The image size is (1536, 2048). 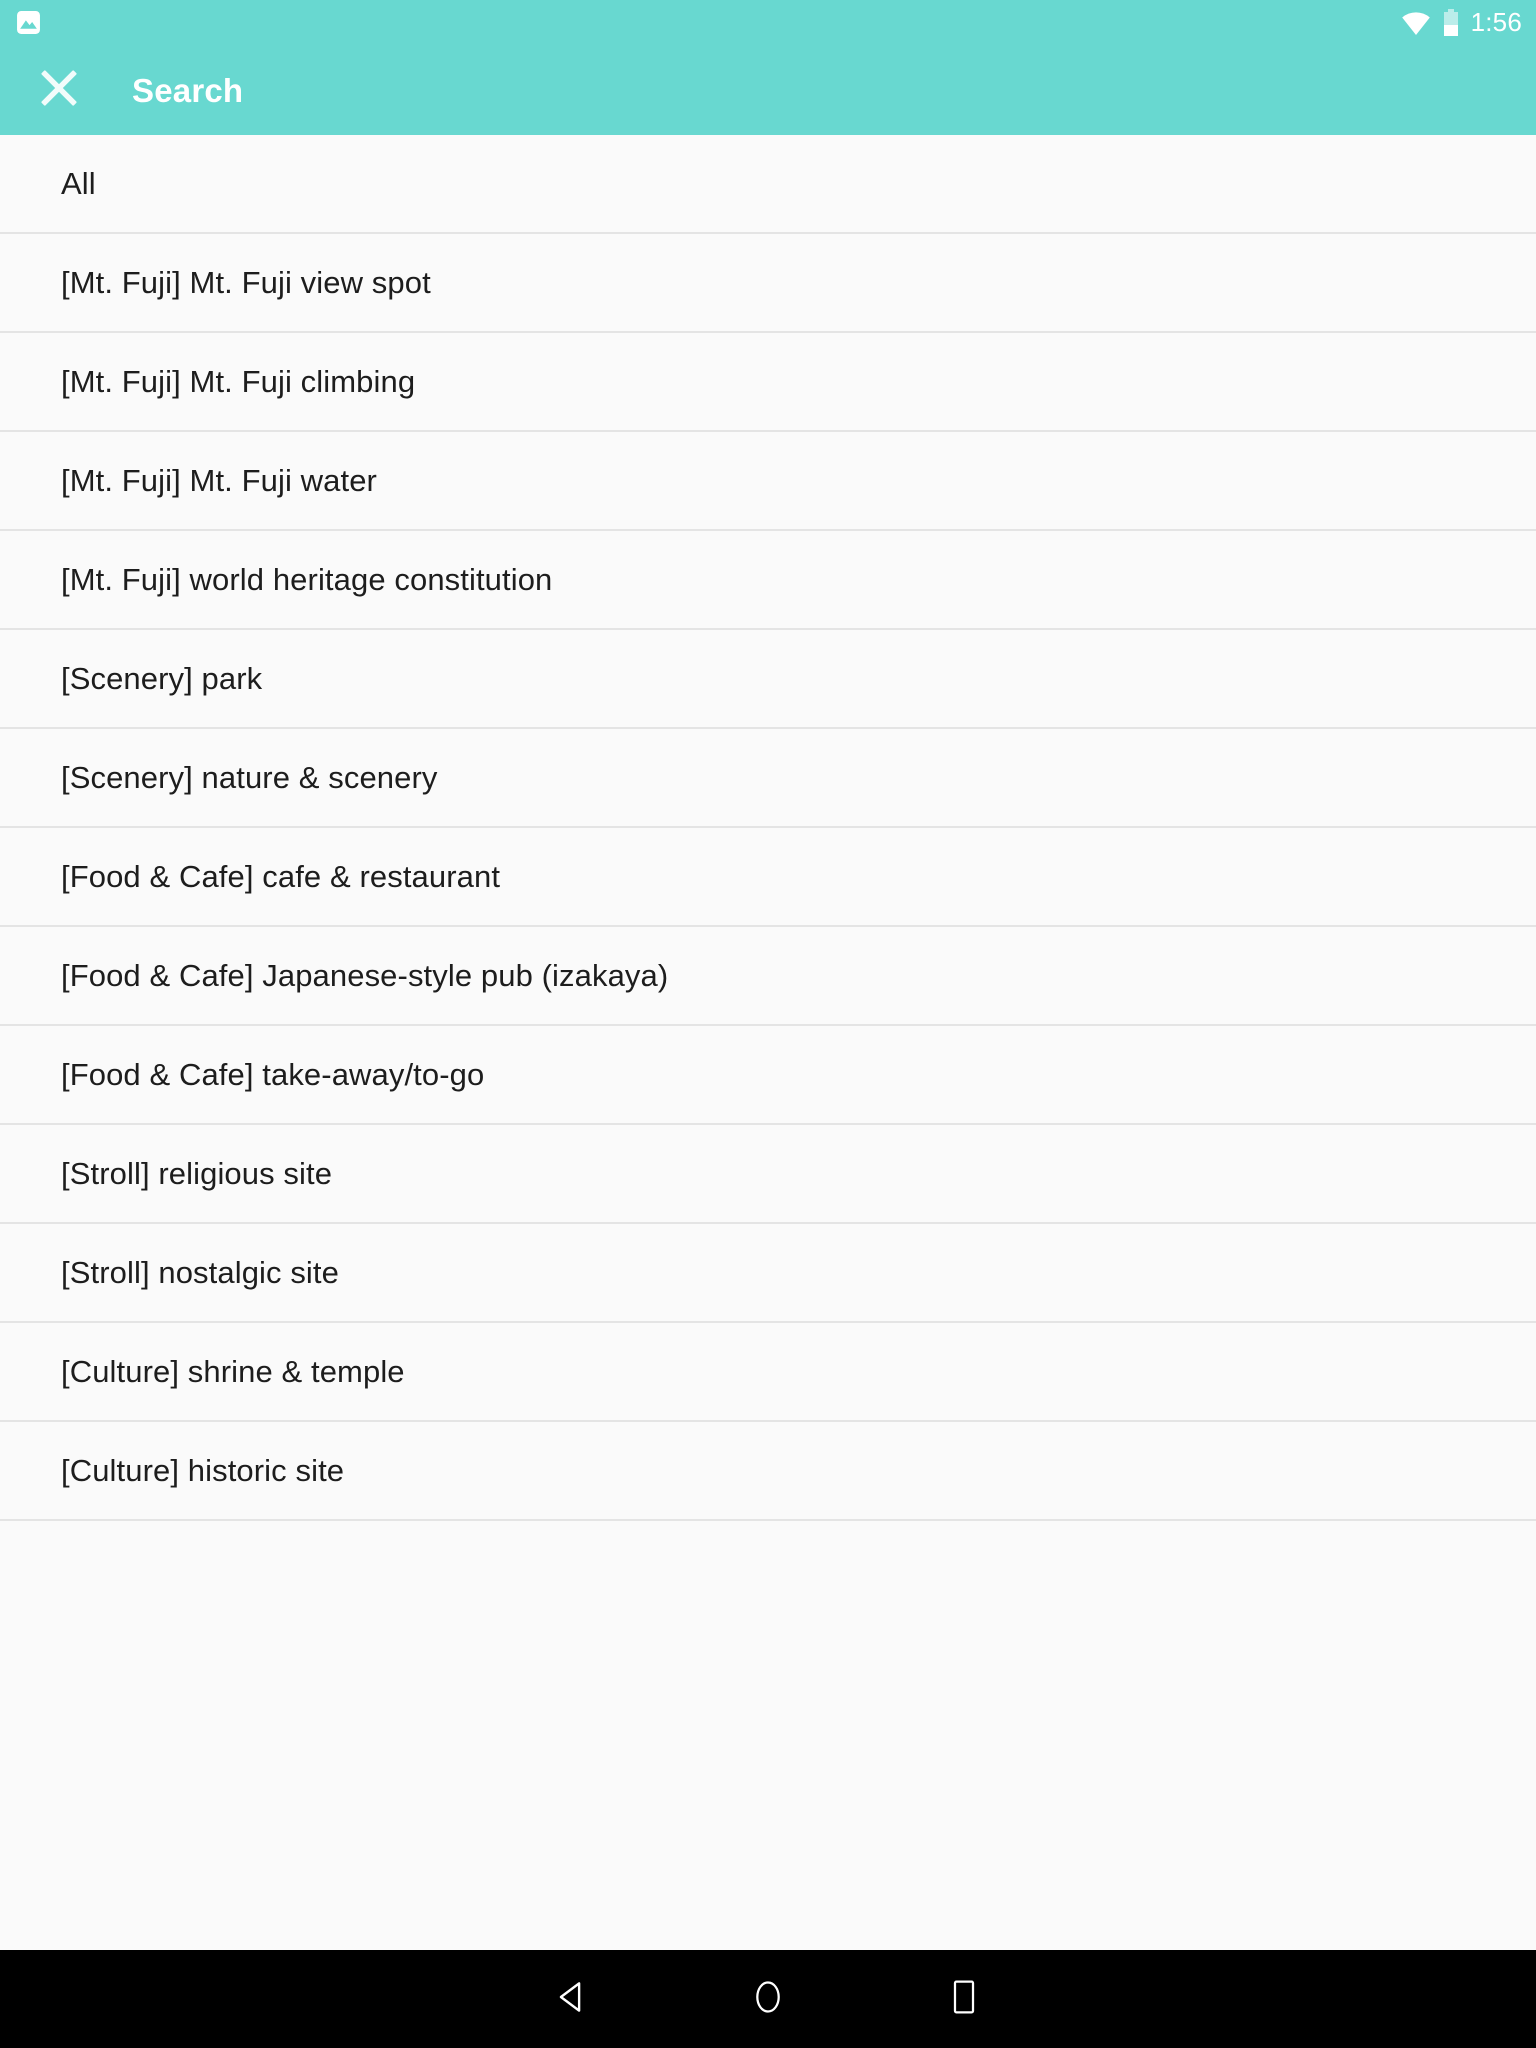 What do you see at coordinates (162, 678) in the screenshot?
I see `list-item-label: [Scenery] park` at bounding box center [162, 678].